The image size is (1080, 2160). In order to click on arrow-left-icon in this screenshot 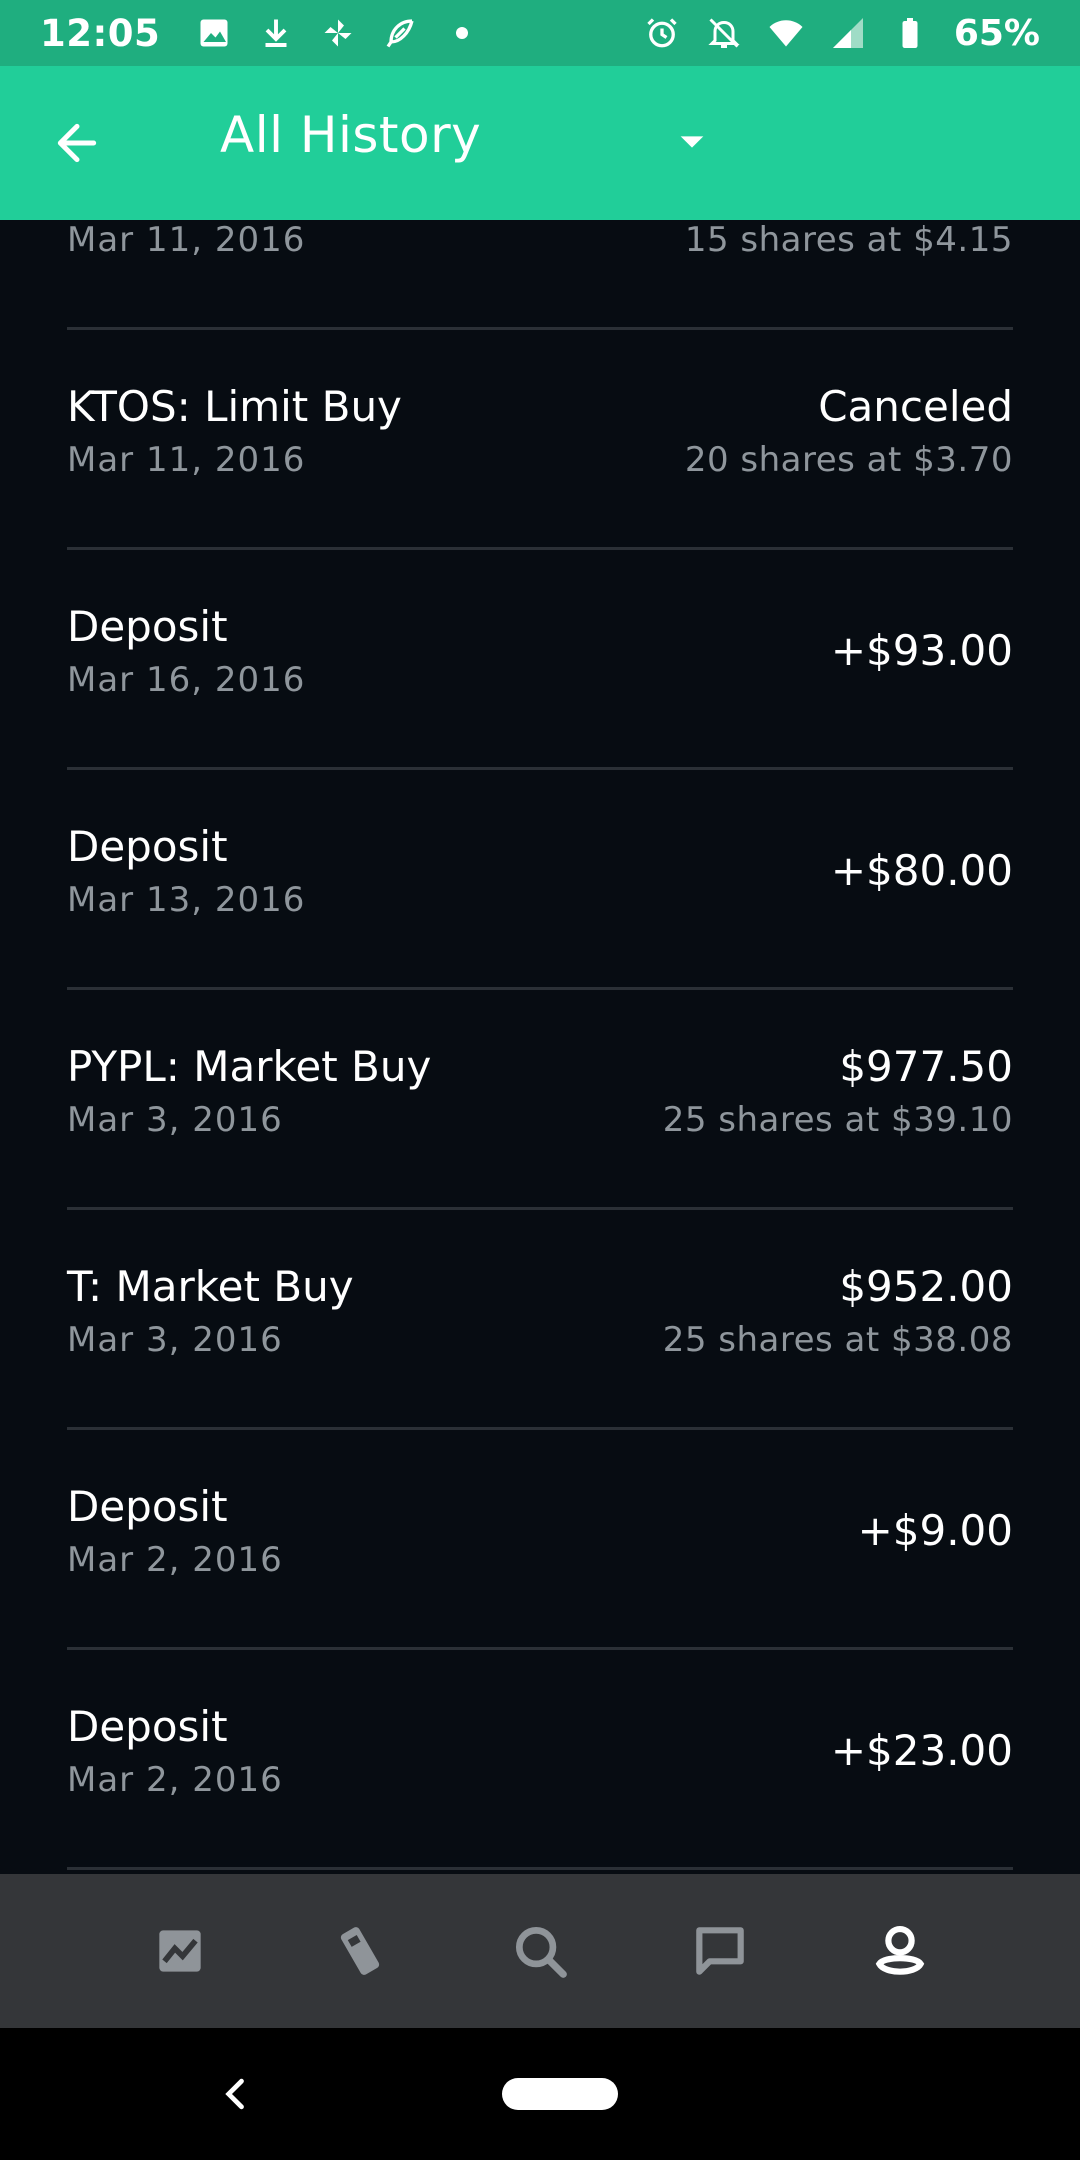, I will do `click(77, 143)`.